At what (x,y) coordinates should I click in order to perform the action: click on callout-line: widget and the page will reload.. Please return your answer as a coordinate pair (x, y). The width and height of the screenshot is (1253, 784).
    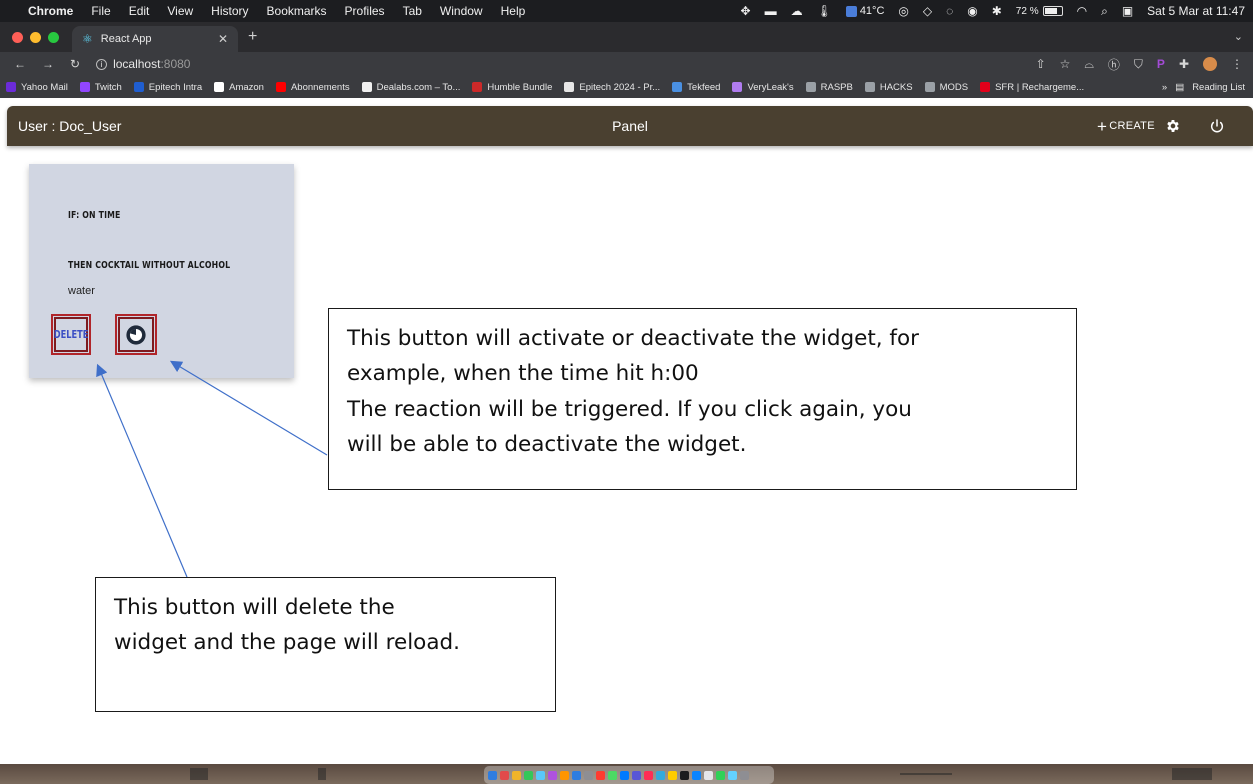
    Looking at the image, I should click on (287, 643).